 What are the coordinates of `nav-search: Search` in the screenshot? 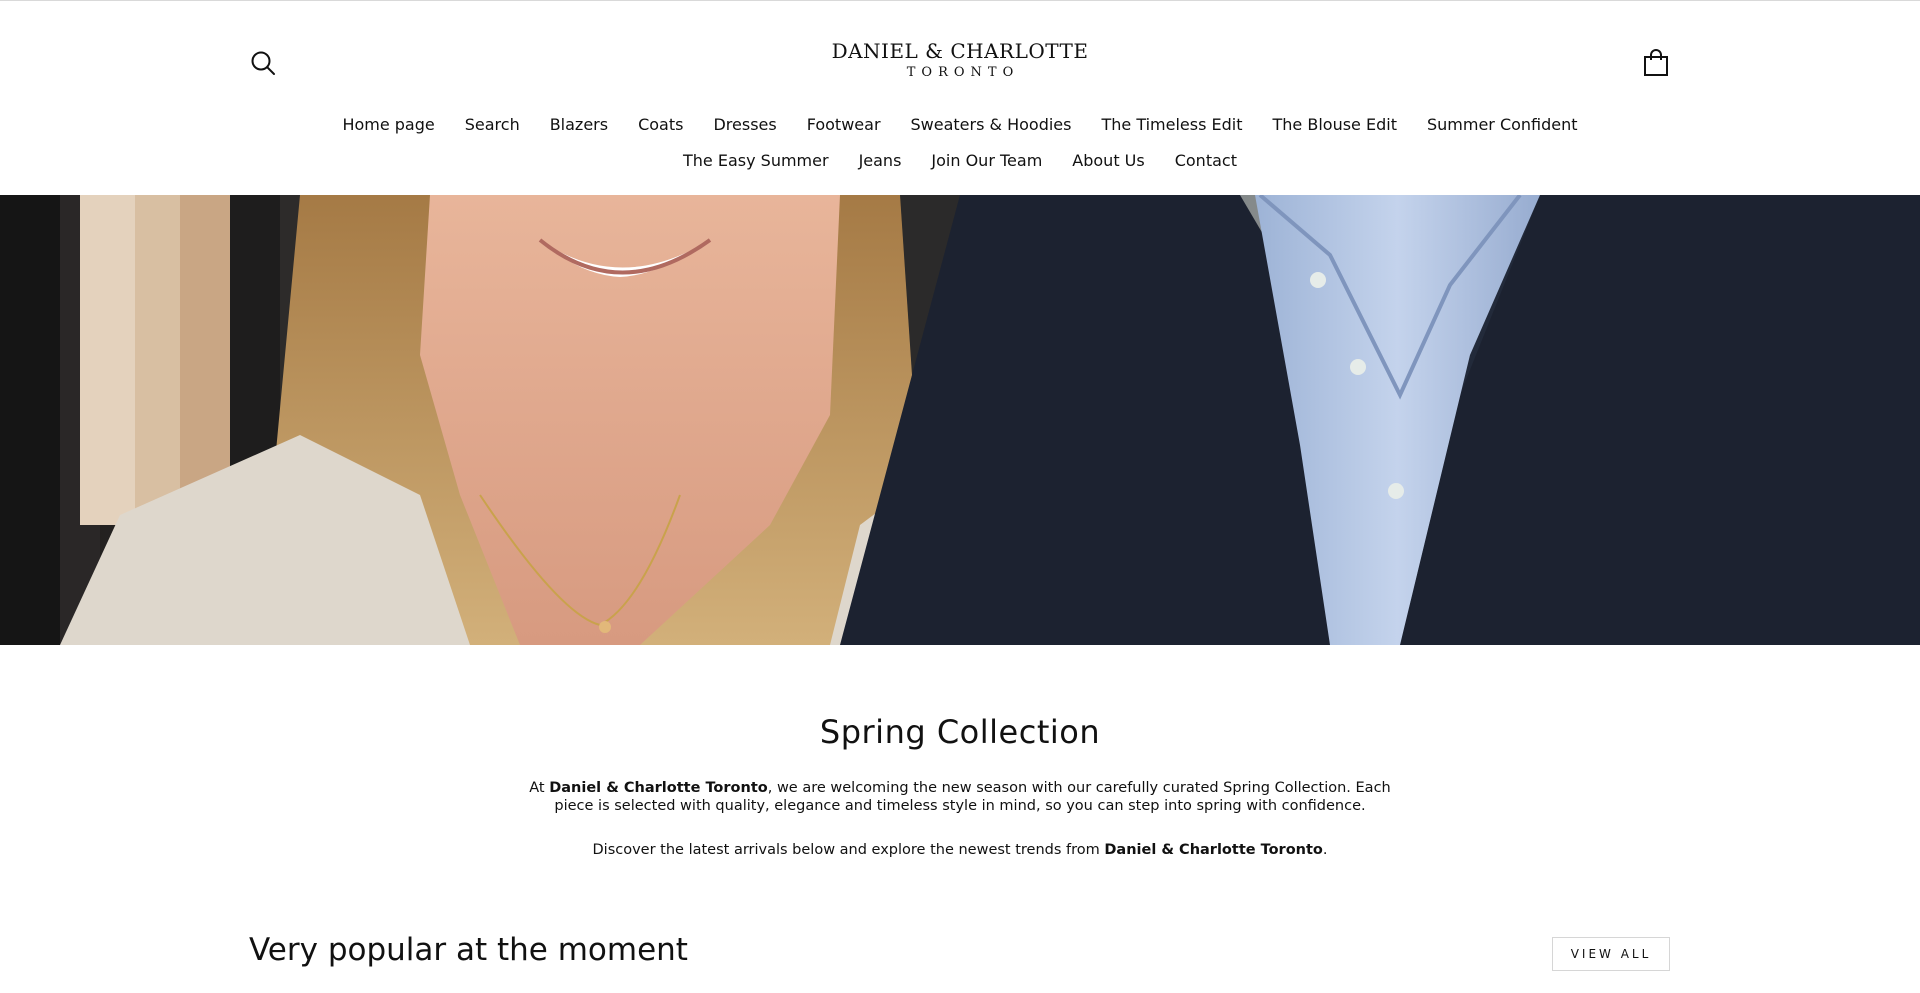 It's located at (492, 124).